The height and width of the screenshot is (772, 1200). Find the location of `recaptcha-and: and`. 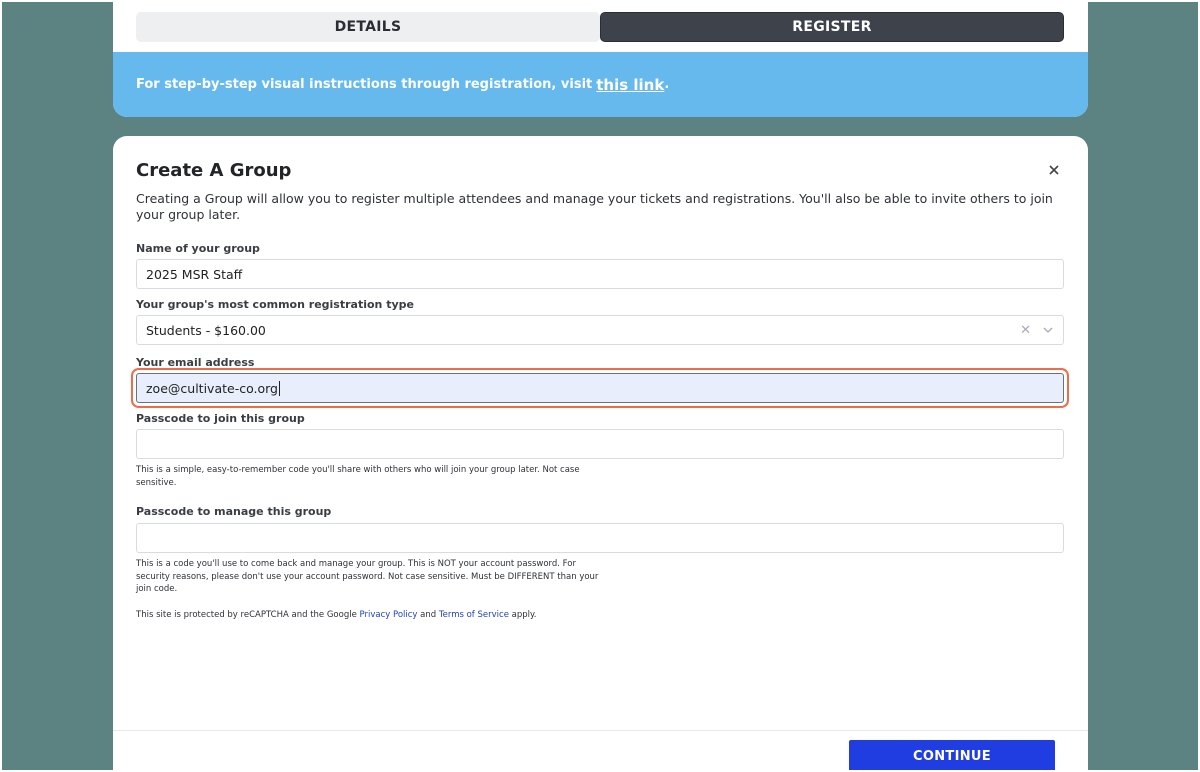

recaptcha-and: and is located at coordinates (428, 615).